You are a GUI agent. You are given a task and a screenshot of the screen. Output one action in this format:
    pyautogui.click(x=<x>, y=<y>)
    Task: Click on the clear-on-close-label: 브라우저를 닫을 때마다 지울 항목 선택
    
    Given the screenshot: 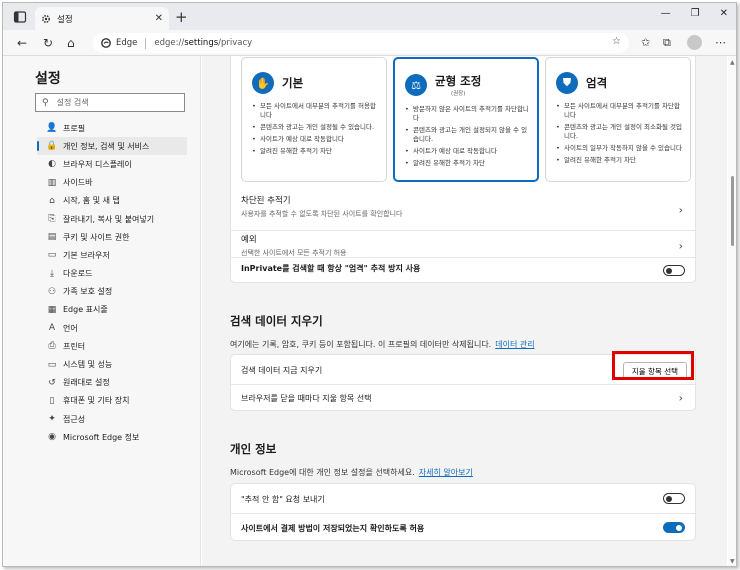 What is the action you would take?
    pyautogui.click(x=306, y=398)
    